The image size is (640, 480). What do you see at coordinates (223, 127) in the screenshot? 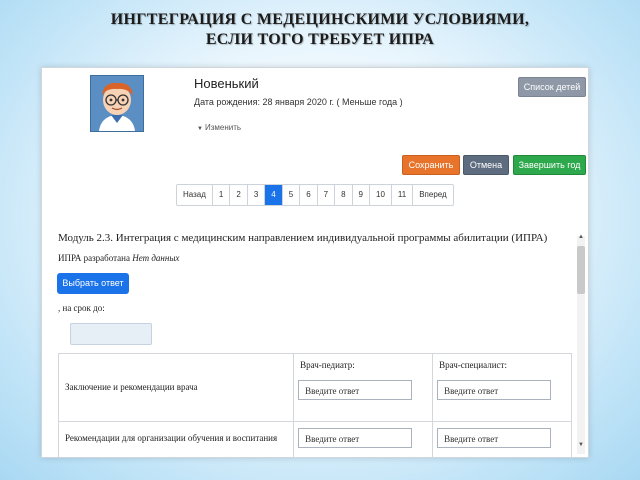
I see `edit-label: Изменить` at bounding box center [223, 127].